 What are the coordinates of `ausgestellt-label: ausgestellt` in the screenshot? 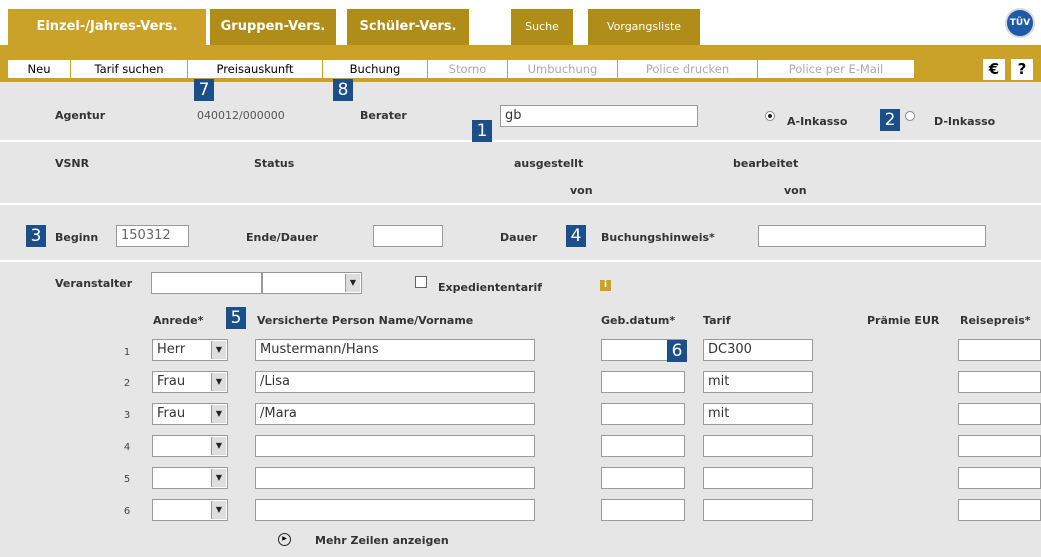 It's located at (549, 163).